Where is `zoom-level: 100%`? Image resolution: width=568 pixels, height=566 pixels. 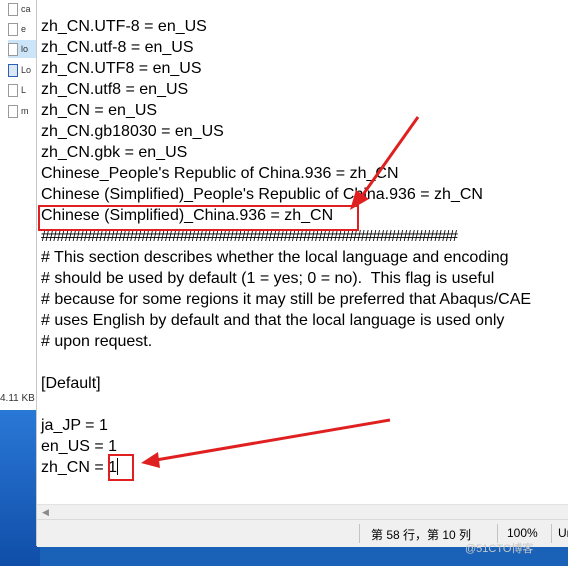 zoom-level: 100% is located at coordinates (522, 533).